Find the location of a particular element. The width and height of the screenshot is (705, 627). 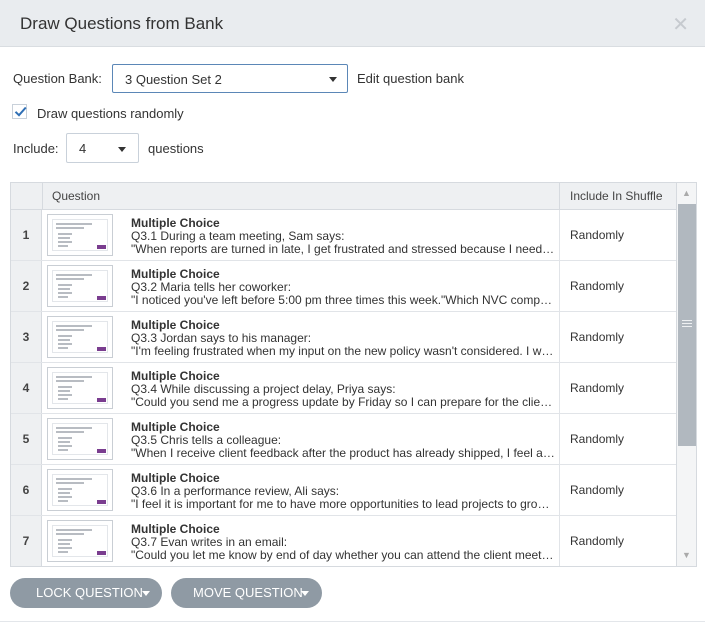

draw-randomly-checkbox is located at coordinates (19, 111).